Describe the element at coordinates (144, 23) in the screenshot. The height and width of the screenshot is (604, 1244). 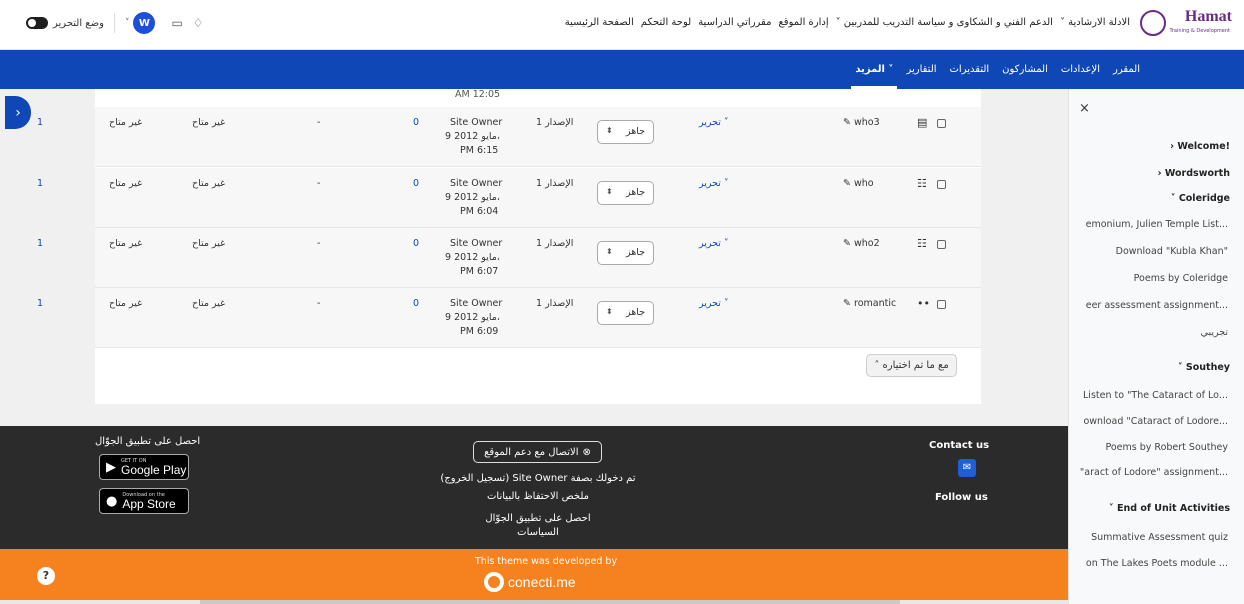
I see `user-avatar: W` at that location.